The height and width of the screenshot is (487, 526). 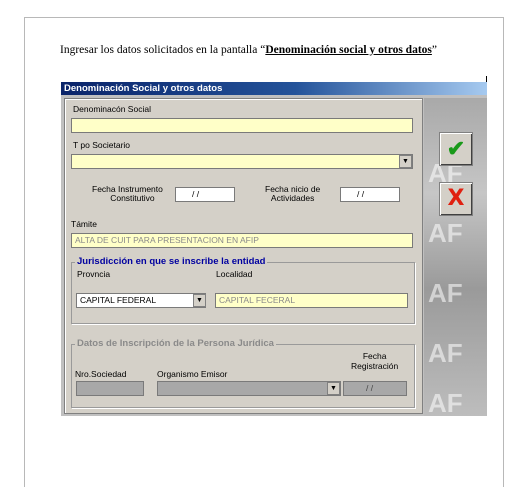 What do you see at coordinates (205, 194) in the screenshot?
I see `fecha-instrumento-input: / /` at bounding box center [205, 194].